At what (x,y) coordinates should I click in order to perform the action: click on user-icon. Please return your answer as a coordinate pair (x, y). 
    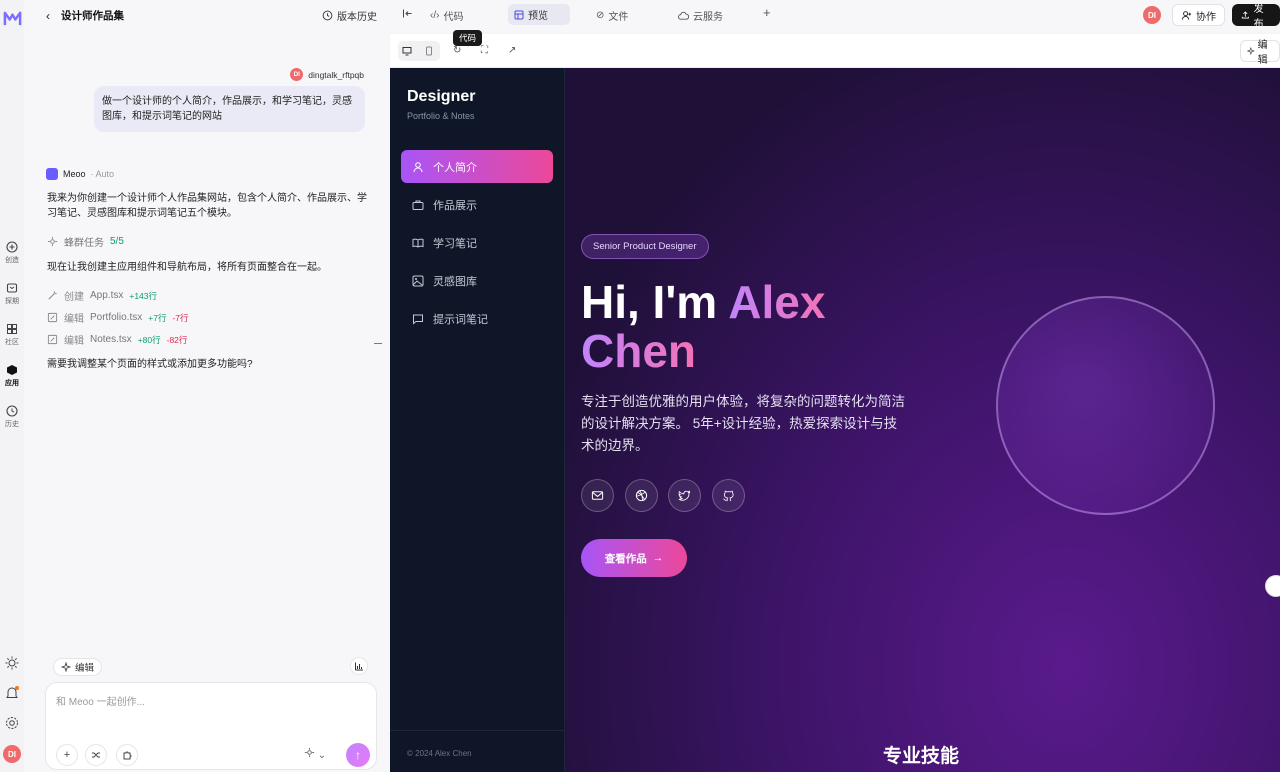
    Looking at the image, I should click on (418, 166).